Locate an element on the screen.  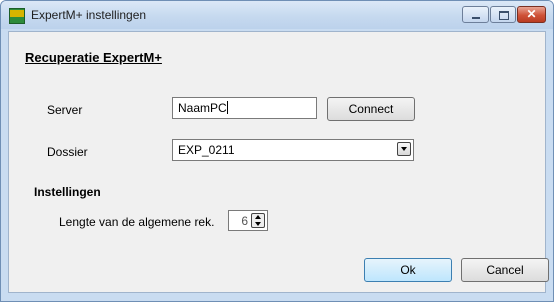
dossier-label: Dossier is located at coordinates (67, 152).